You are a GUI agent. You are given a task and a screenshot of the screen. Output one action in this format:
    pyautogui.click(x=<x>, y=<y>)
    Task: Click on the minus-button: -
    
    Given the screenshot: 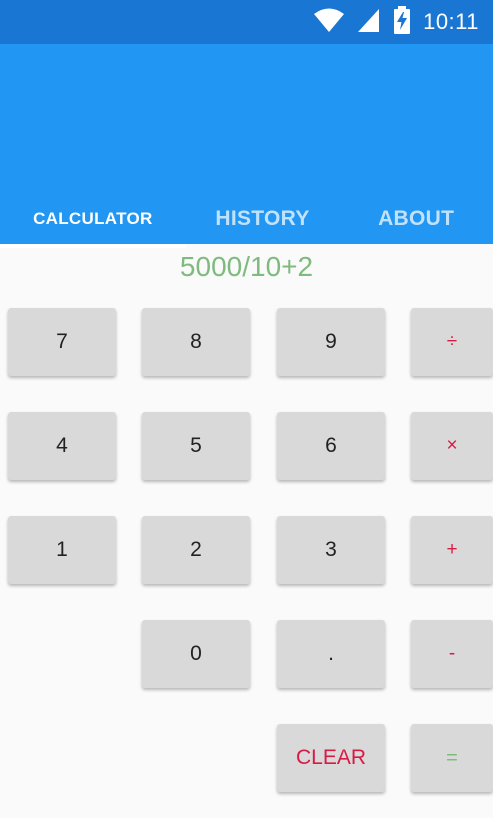 What is the action you would take?
    pyautogui.click(x=452, y=654)
    